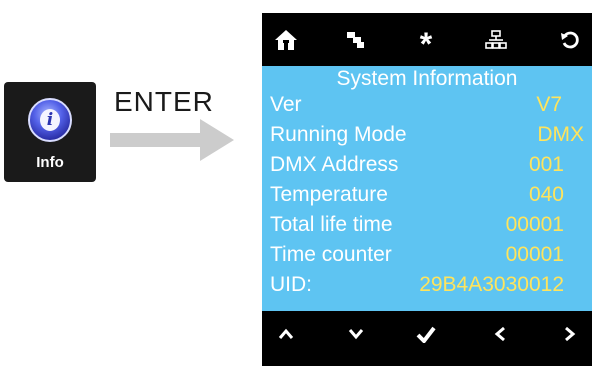 The width and height of the screenshot is (600, 372). I want to click on row-label: DMX Address, so click(334, 164).